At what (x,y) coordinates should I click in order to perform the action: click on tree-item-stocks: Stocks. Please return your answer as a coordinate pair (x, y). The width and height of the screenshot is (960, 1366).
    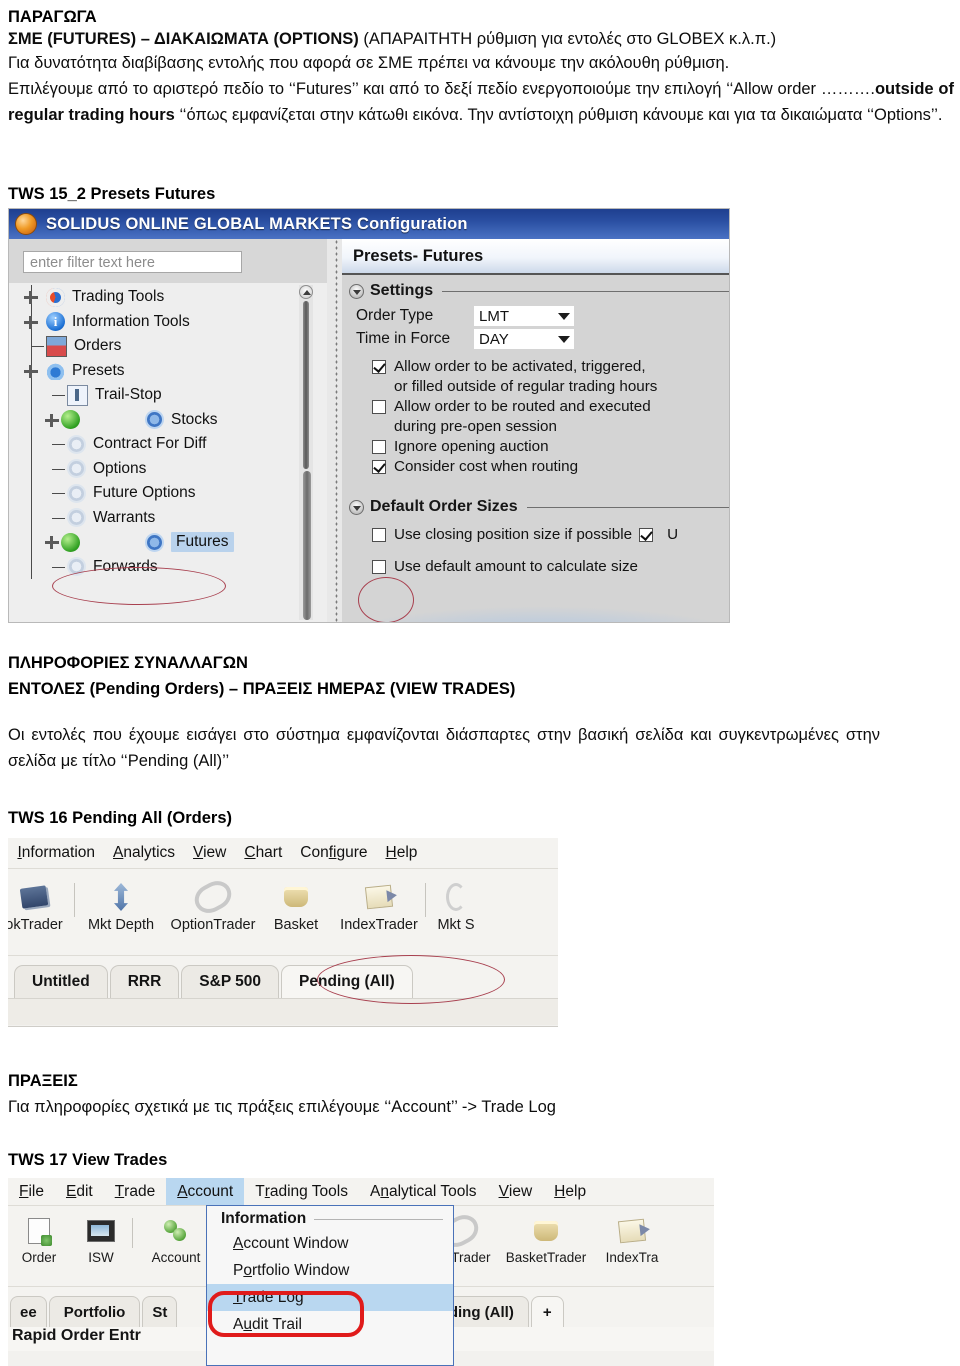
    Looking at the image, I should click on (168, 419).